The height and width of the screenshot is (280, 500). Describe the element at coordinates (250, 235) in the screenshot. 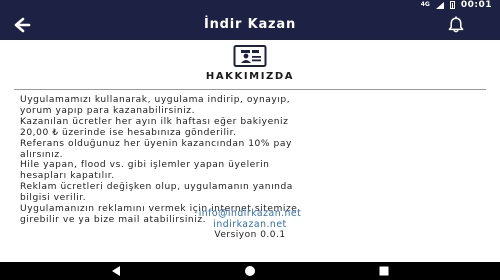

I see `version-label: Versiyon 0.0.1` at that location.